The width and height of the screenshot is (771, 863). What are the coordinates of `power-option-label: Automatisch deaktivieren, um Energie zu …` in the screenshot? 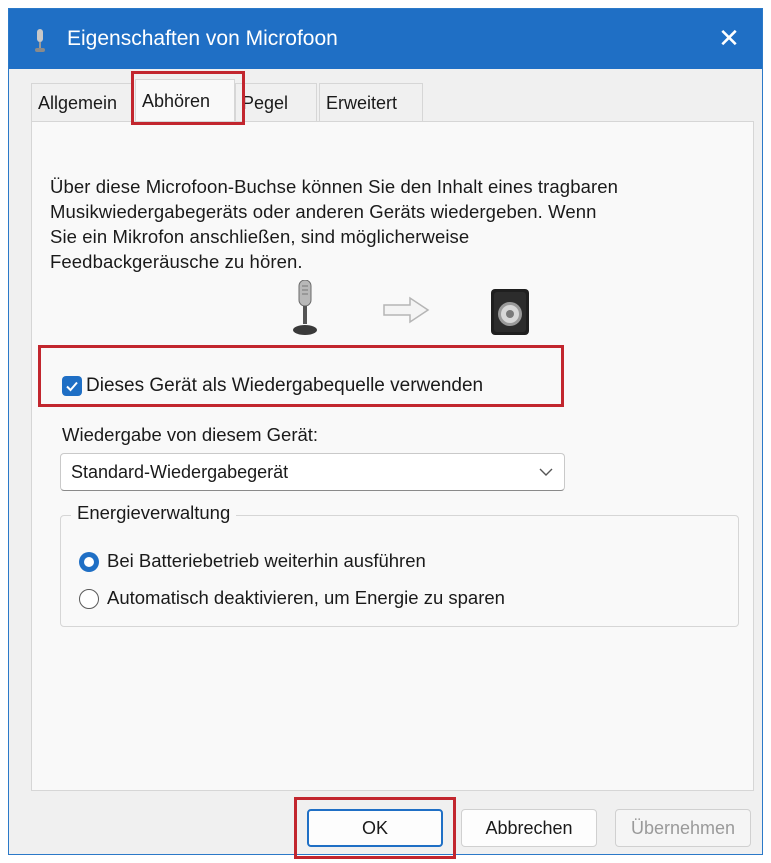 It's located at (306, 597).